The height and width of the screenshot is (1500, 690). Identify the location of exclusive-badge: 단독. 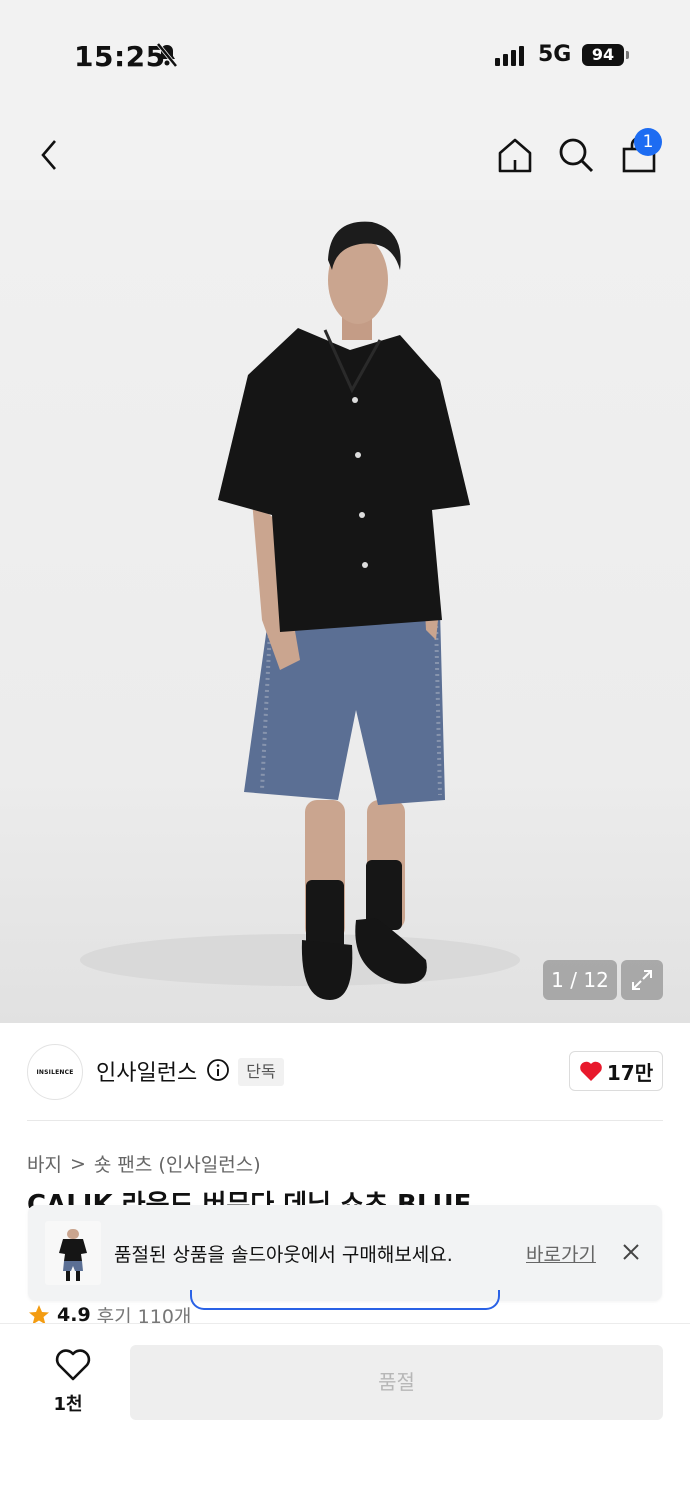
(261, 1072).